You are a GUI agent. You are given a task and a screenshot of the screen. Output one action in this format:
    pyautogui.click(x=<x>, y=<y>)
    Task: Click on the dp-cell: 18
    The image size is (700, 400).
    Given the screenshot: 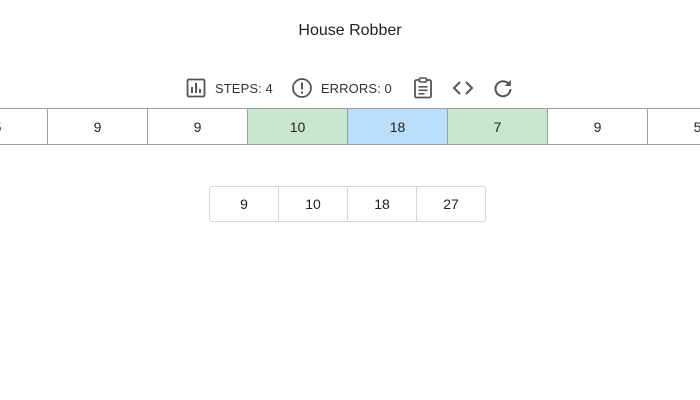 What is the action you would take?
    pyautogui.click(x=381, y=204)
    